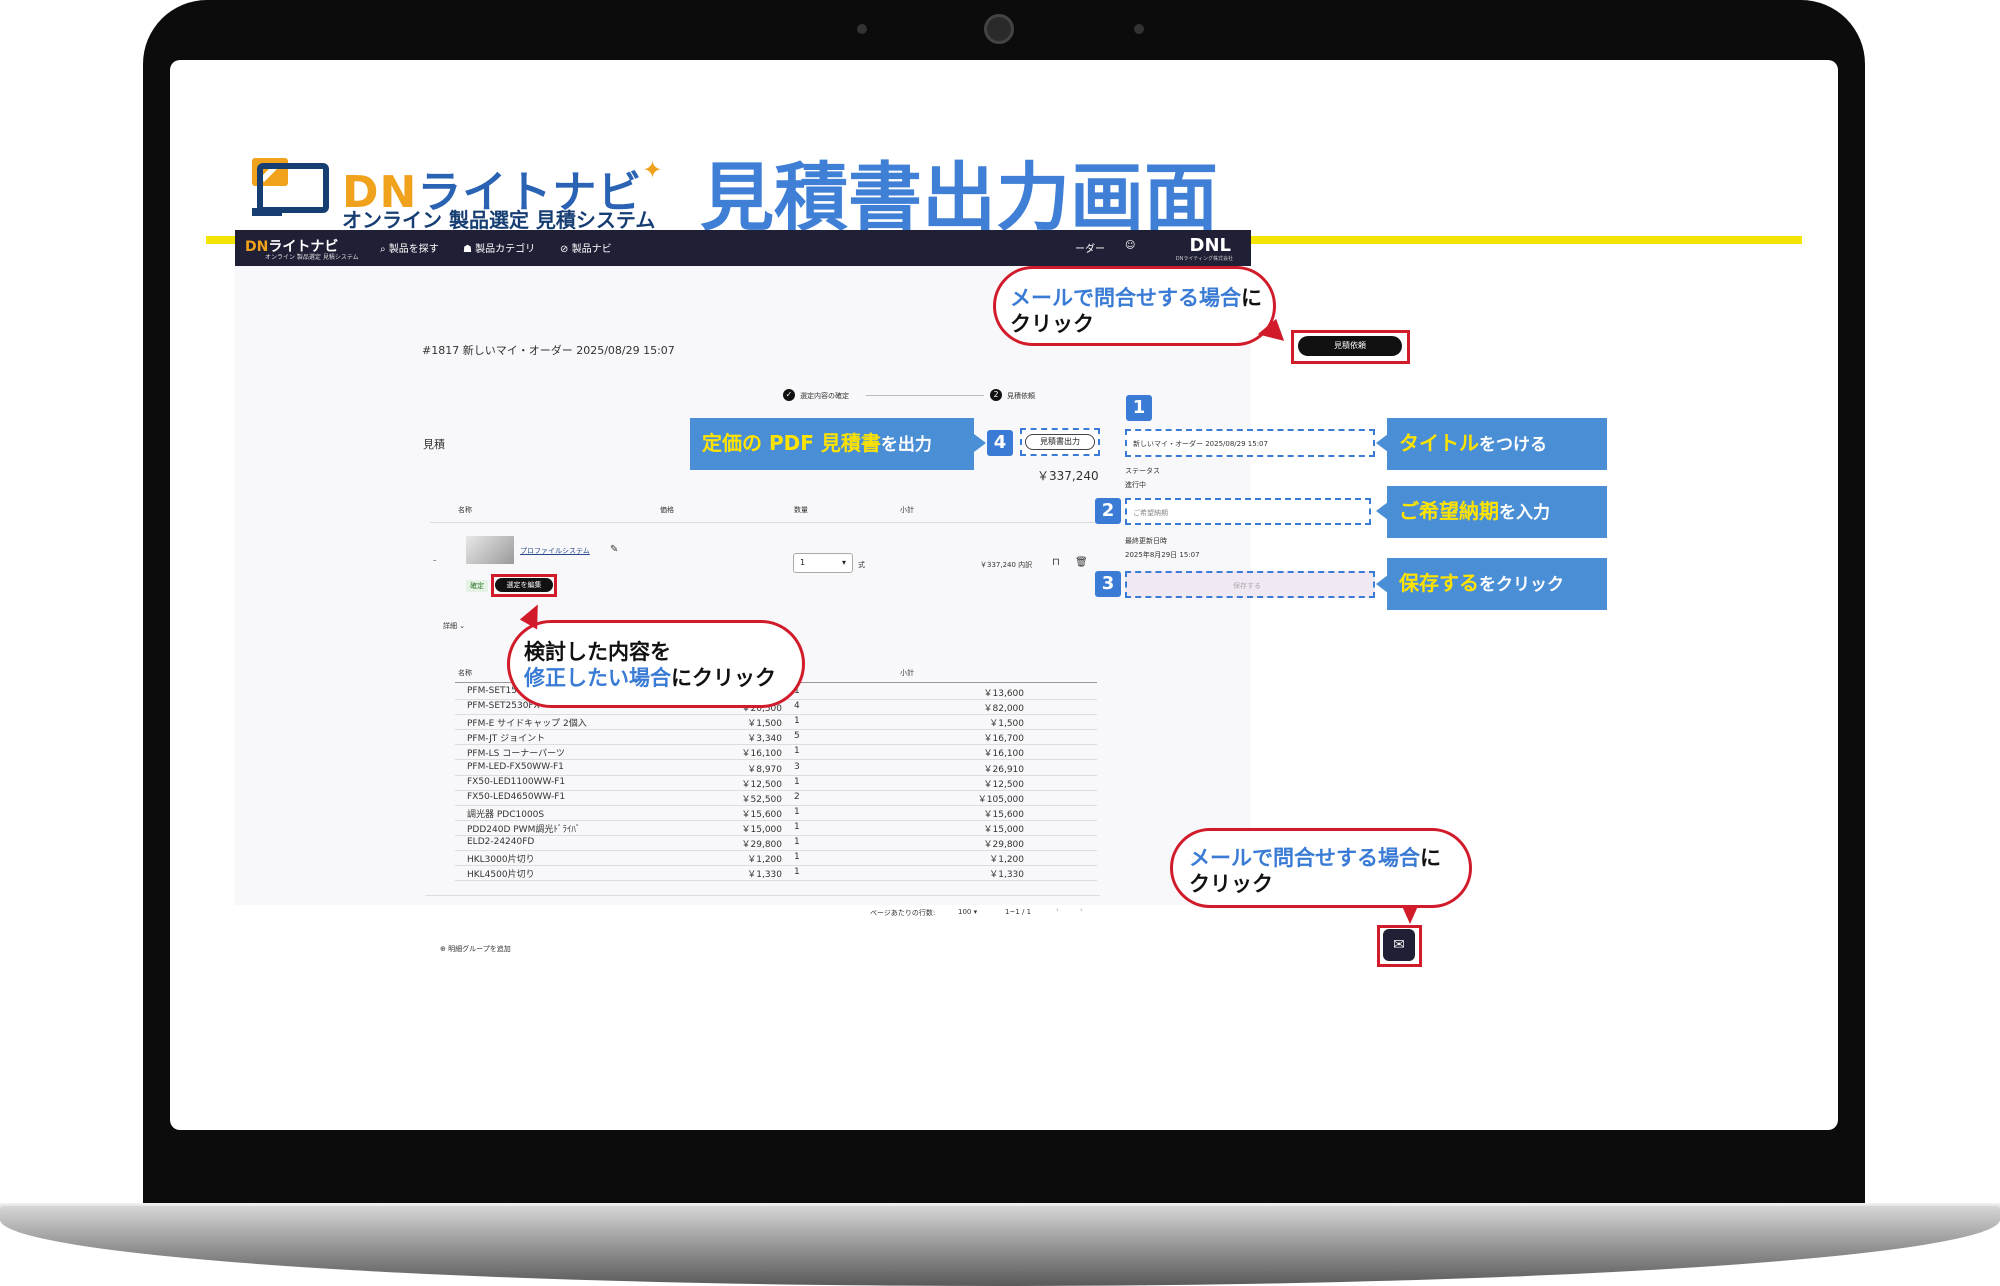 Image resolution: width=2000 pixels, height=1286 pixels. What do you see at coordinates (1497, 444) in the screenshot?
I see `flag-title: タイトルをつける` at bounding box center [1497, 444].